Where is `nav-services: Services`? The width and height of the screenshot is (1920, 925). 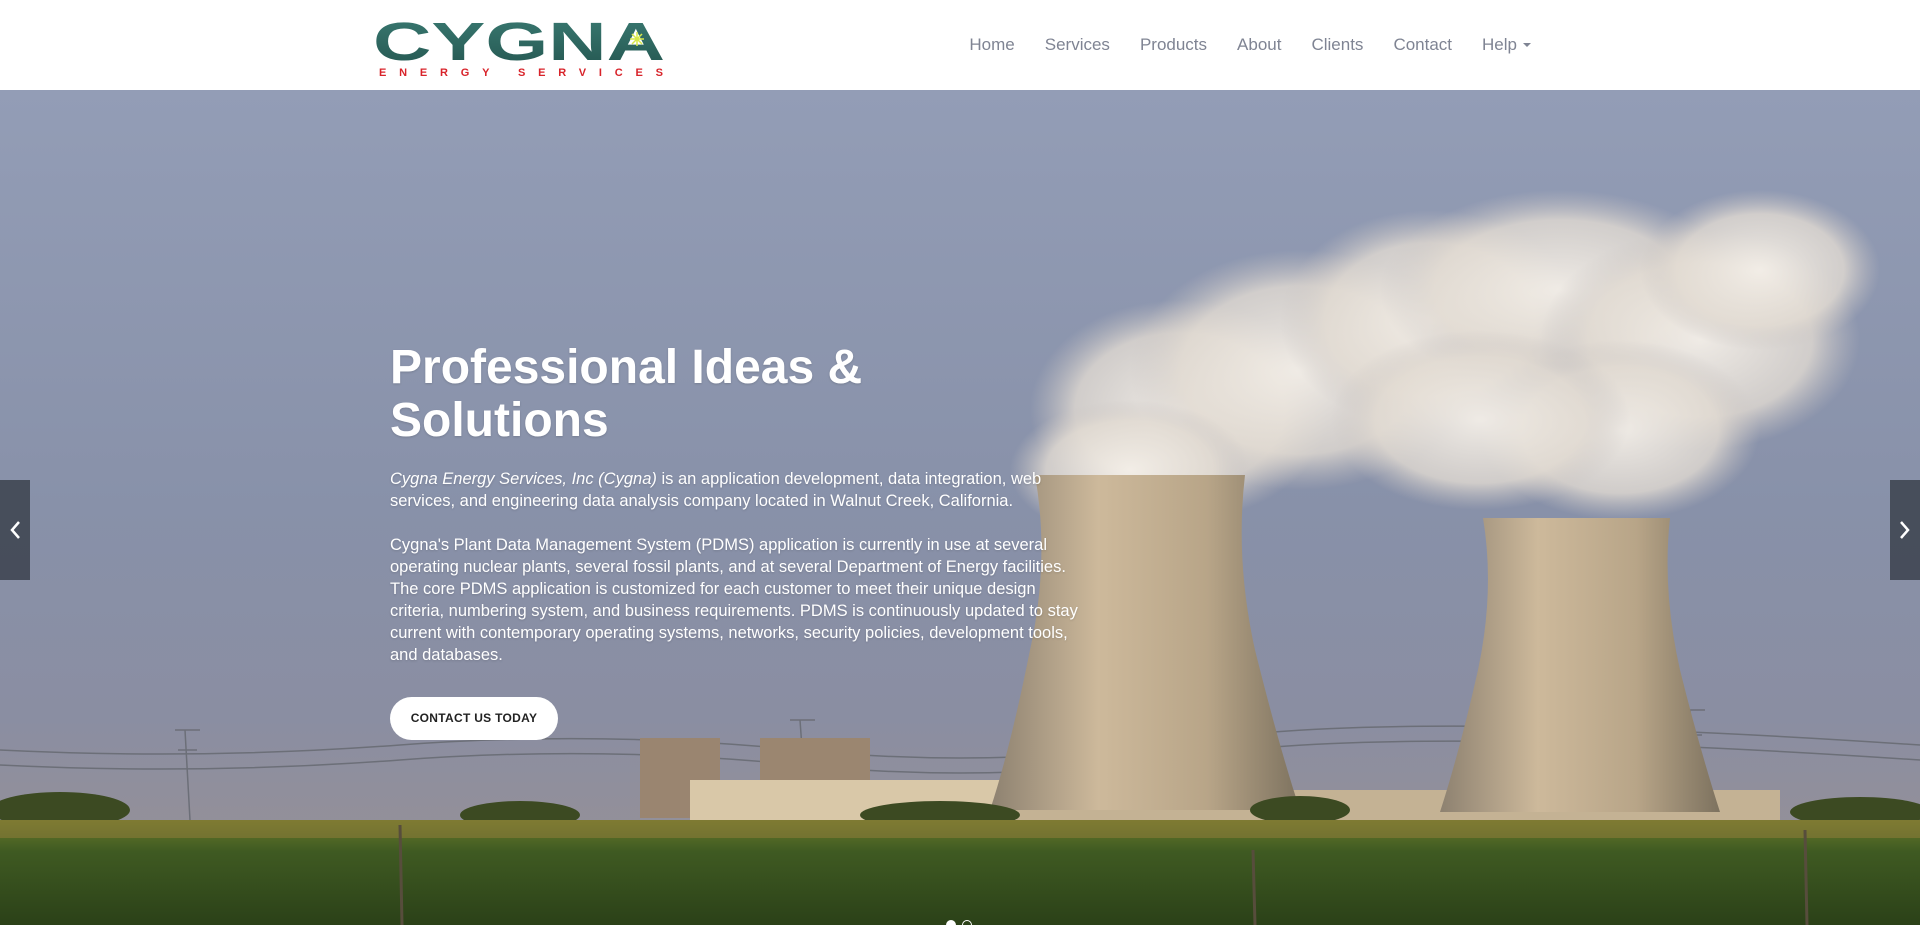
nav-services: Services is located at coordinates (1077, 45).